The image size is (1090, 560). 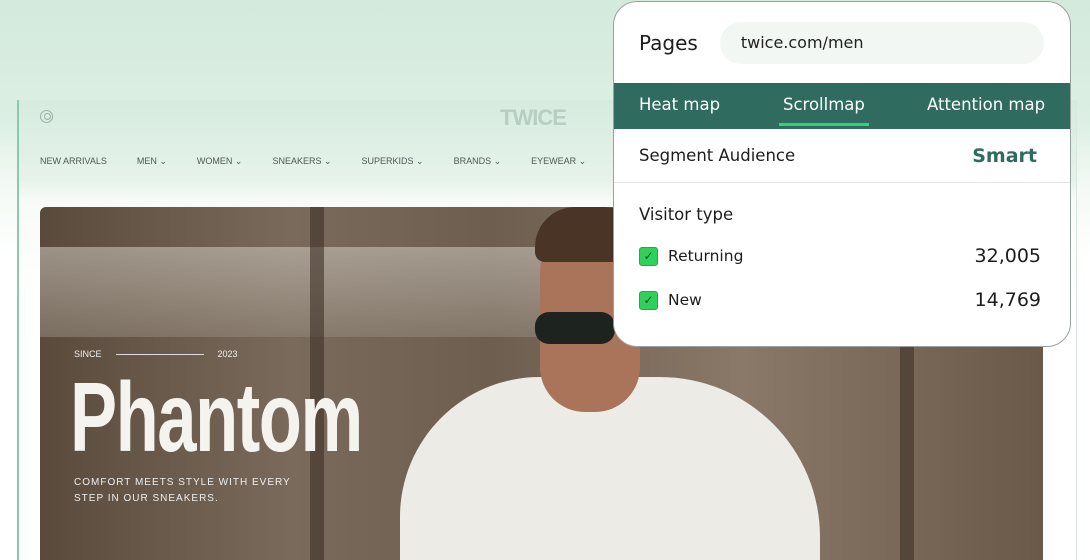 I want to click on user-account-icon, so click(x=46, y=116).